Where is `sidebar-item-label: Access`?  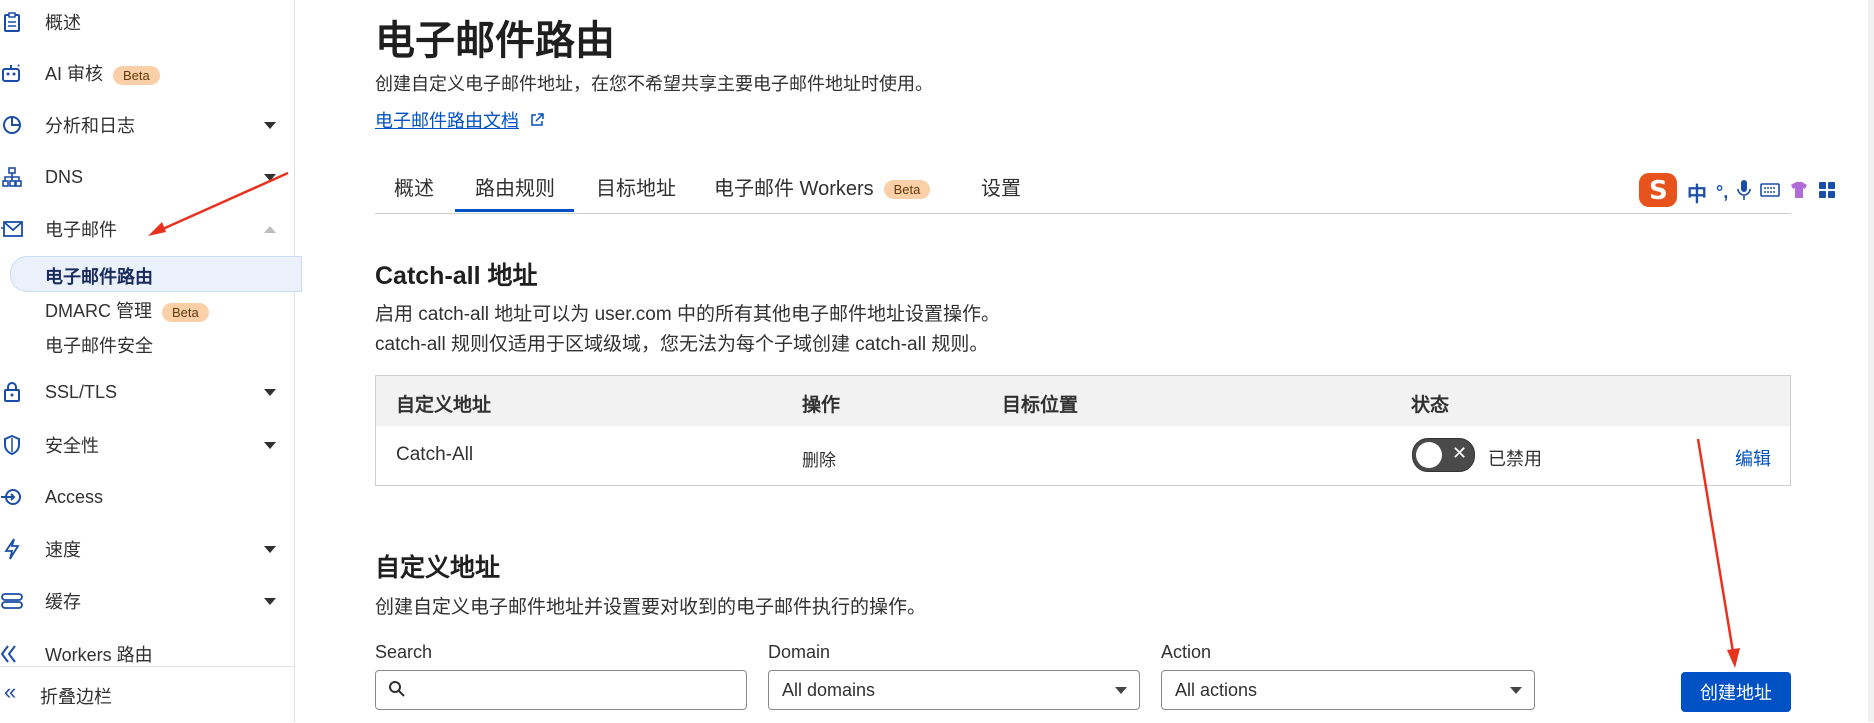
sidebar-item-label: Access is located at coordinates (74, 496).